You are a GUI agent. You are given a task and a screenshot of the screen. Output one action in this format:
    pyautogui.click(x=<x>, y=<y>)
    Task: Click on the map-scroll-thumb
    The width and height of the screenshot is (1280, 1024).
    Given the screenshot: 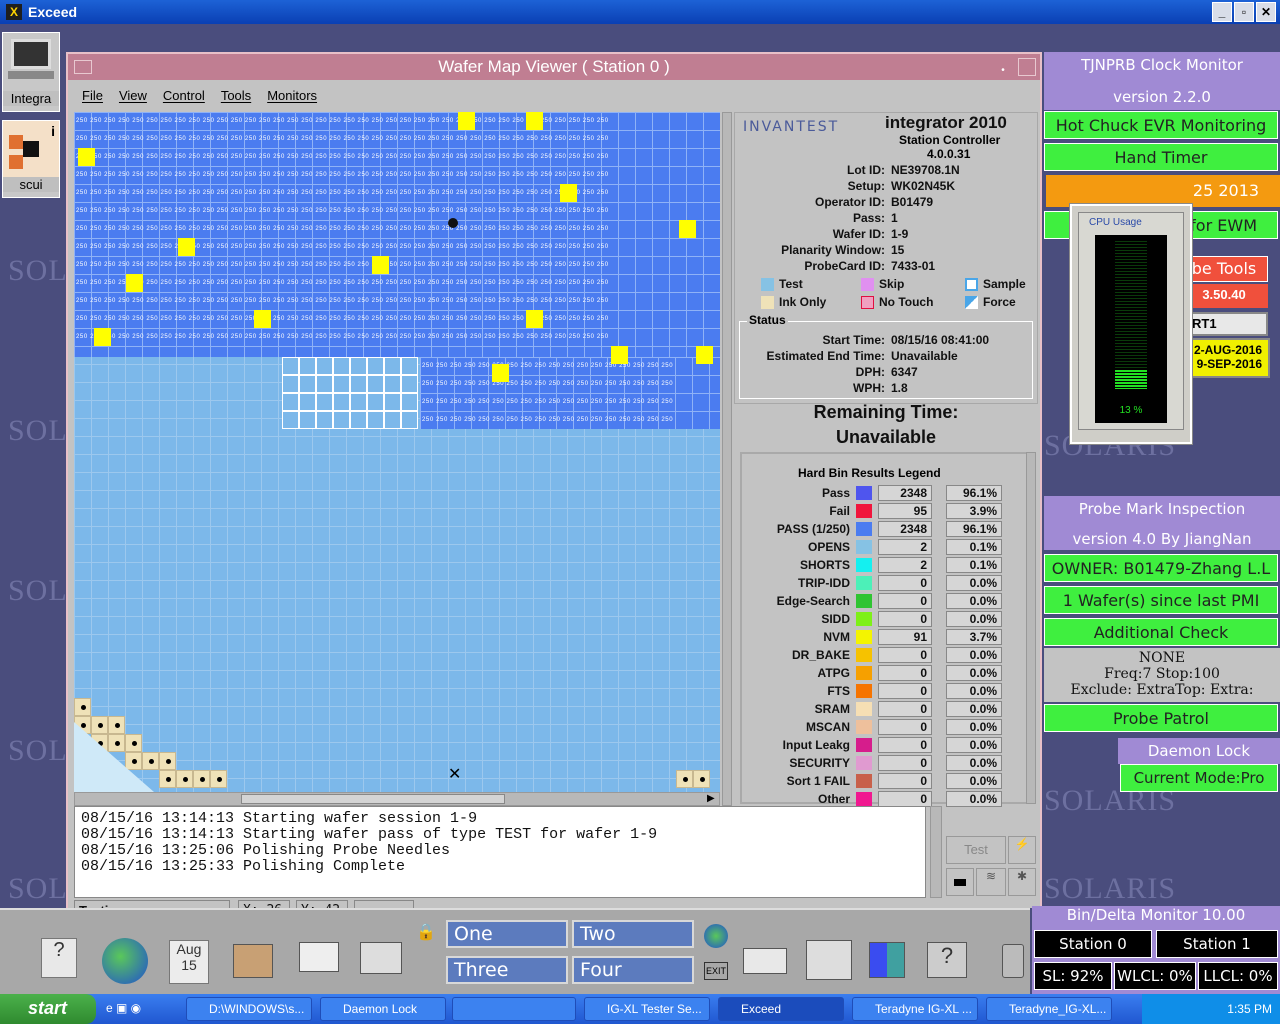 What is the action you would take?
    pyautogui.click(x=373, y=799)
    